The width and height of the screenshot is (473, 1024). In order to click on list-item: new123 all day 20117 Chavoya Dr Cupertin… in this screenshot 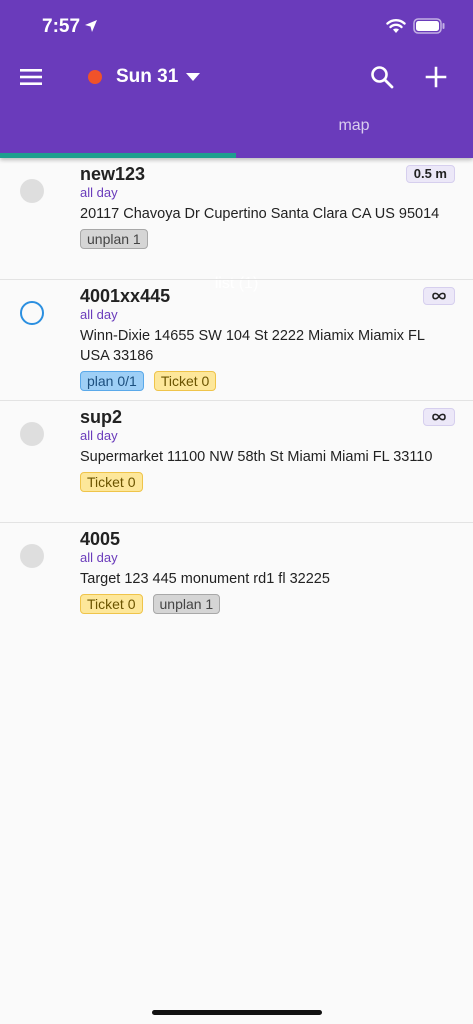, I will do `click(236, 219)`.